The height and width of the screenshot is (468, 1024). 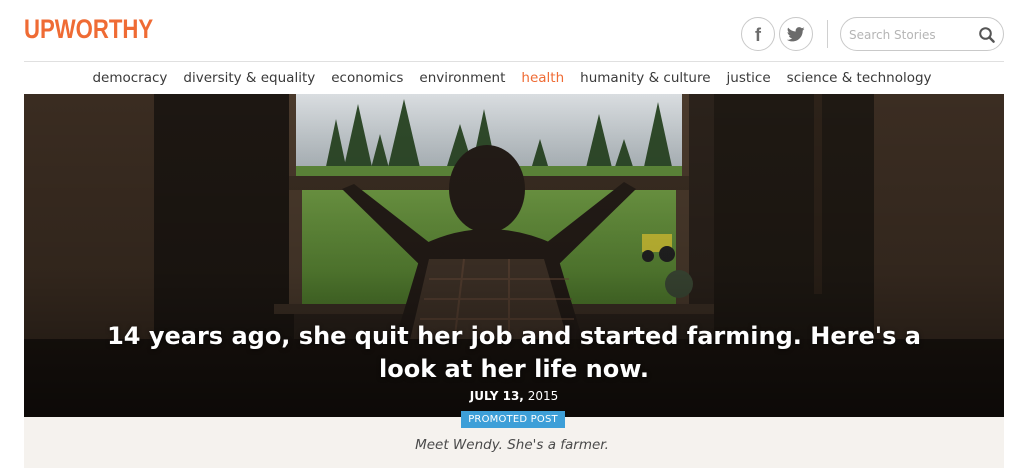 I want to click on search-icon, so click(x=987, y=35).